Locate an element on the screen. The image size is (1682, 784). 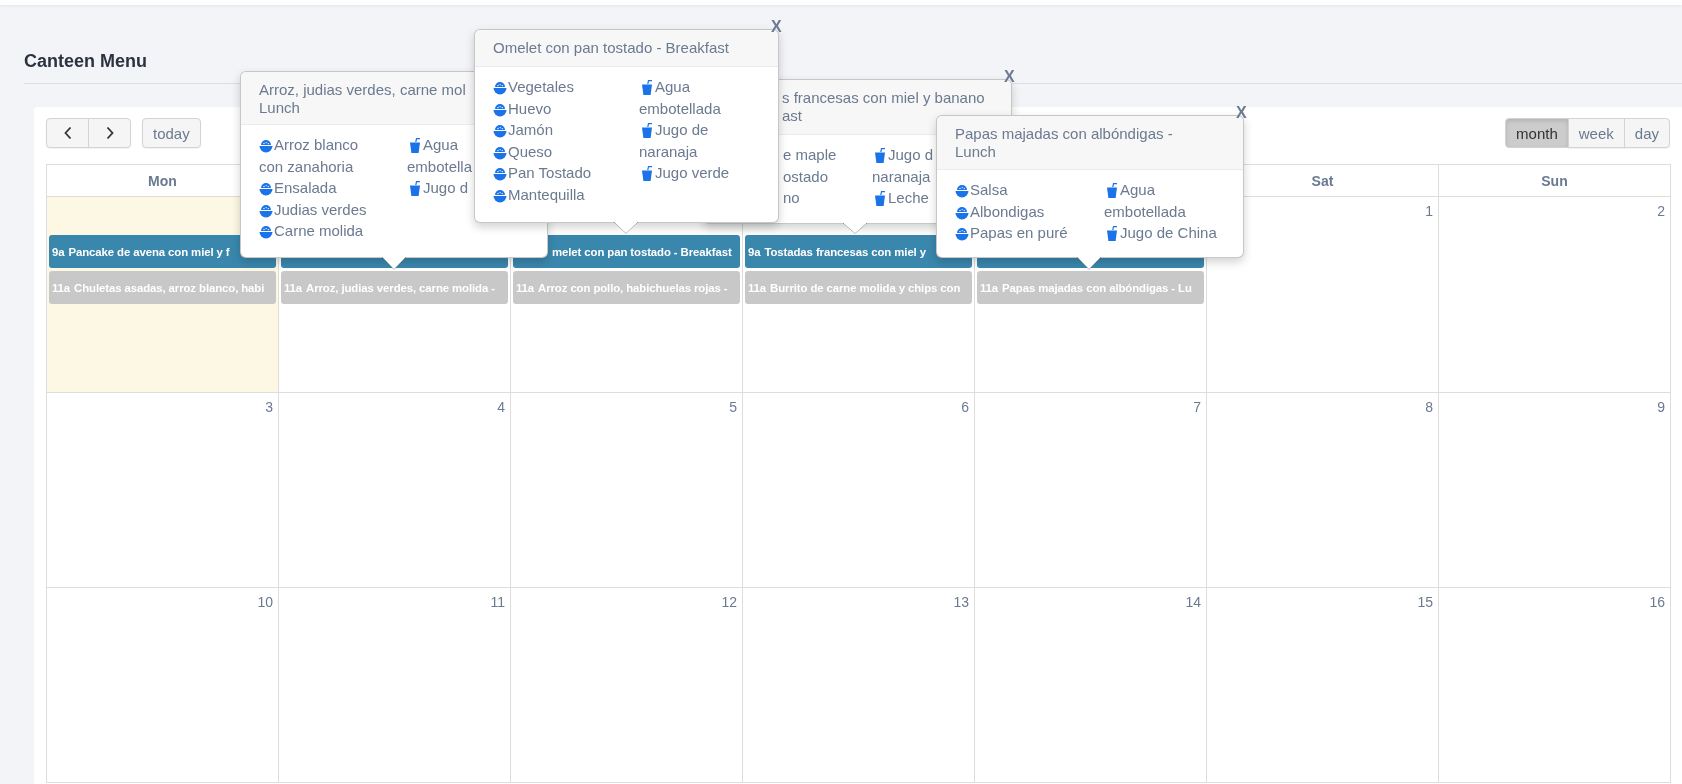
day-number: 3 is located at coordinates (269, 407).